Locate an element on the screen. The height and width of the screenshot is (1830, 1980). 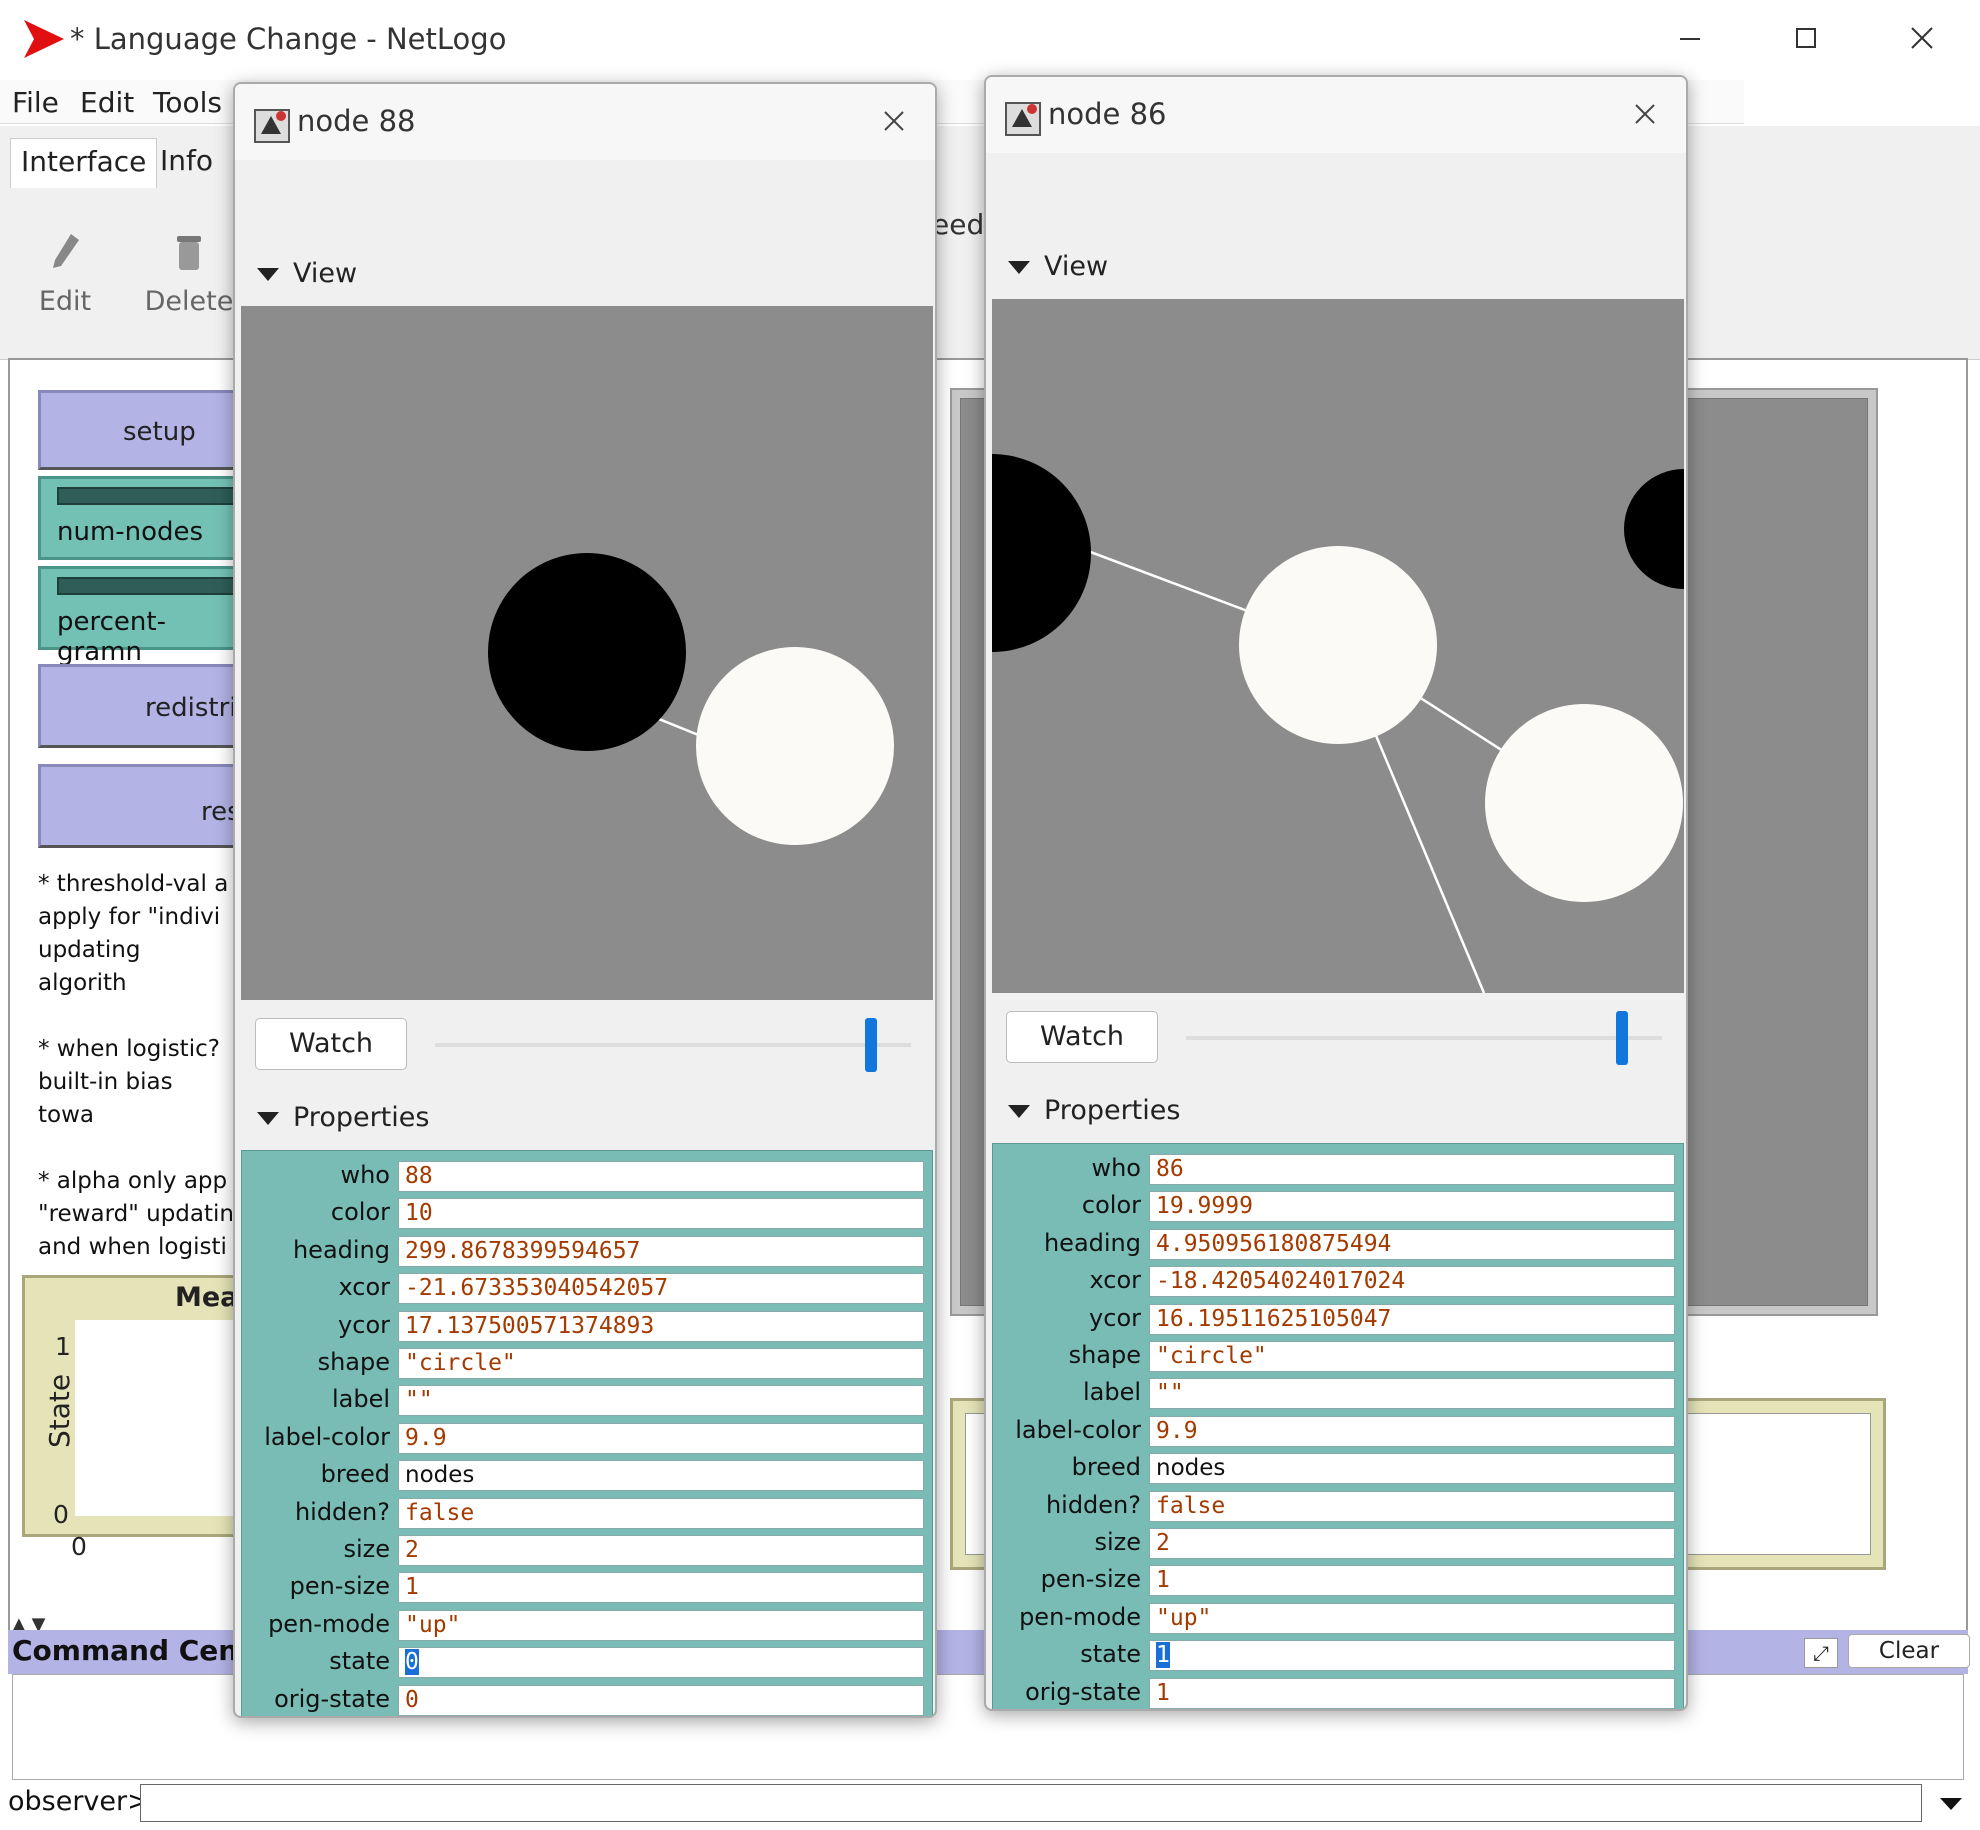
property-name: state is located at coordinates (359, 1661).